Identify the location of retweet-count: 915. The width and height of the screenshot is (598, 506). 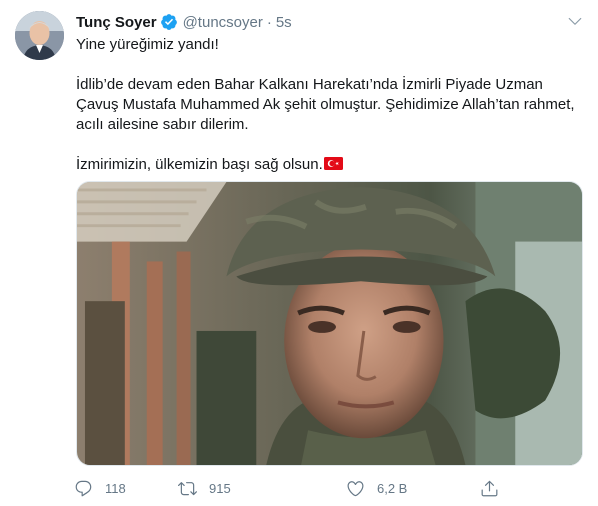
(220, 488).